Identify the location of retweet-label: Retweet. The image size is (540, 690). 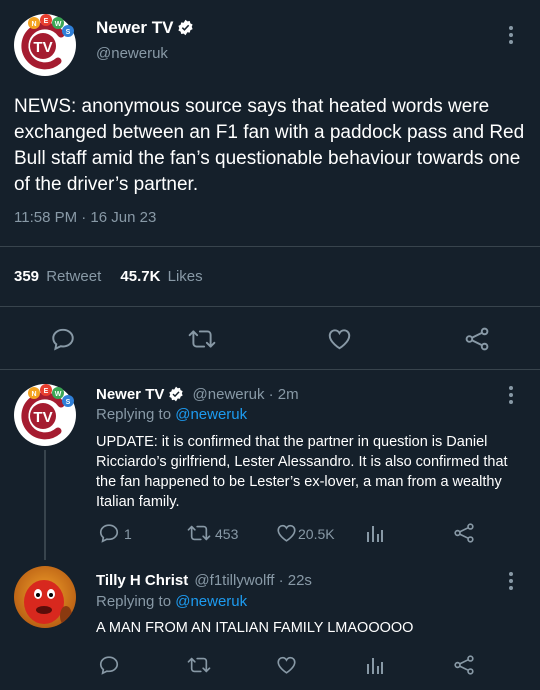
(73, 276).